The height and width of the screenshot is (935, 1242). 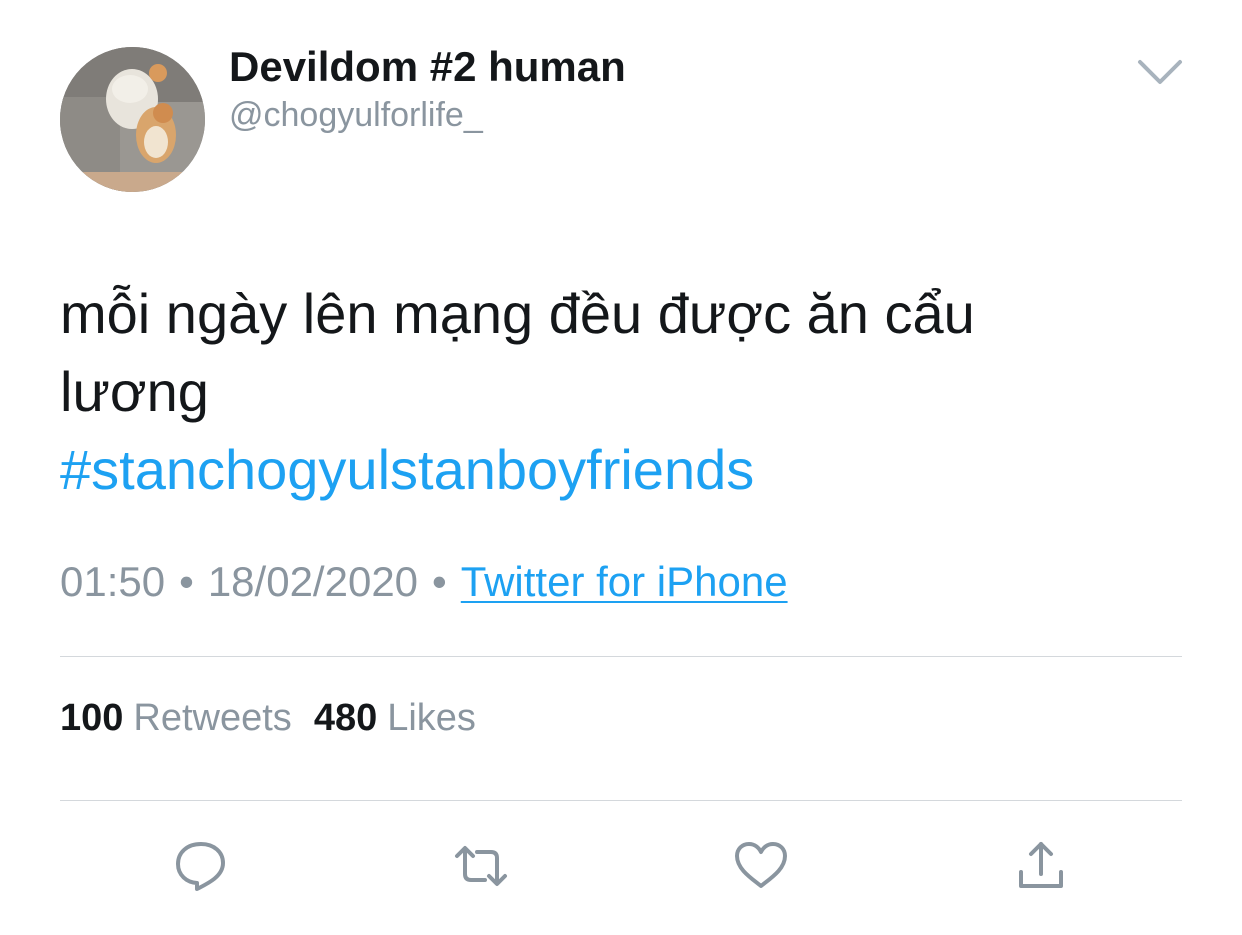 I want to click on chevron-down-icon, so click(x=1160, y=72).